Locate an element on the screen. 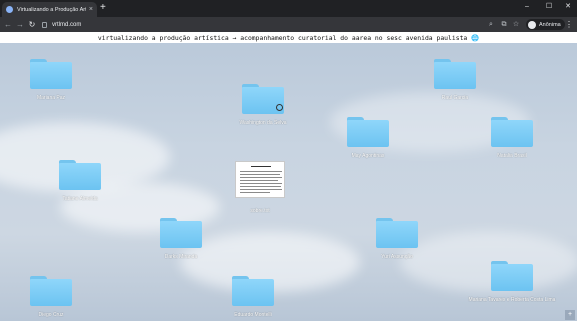 The height and width of the screenshot is (321, 577). folder-label: Raul Garcia is located at coordinates (455, 98).